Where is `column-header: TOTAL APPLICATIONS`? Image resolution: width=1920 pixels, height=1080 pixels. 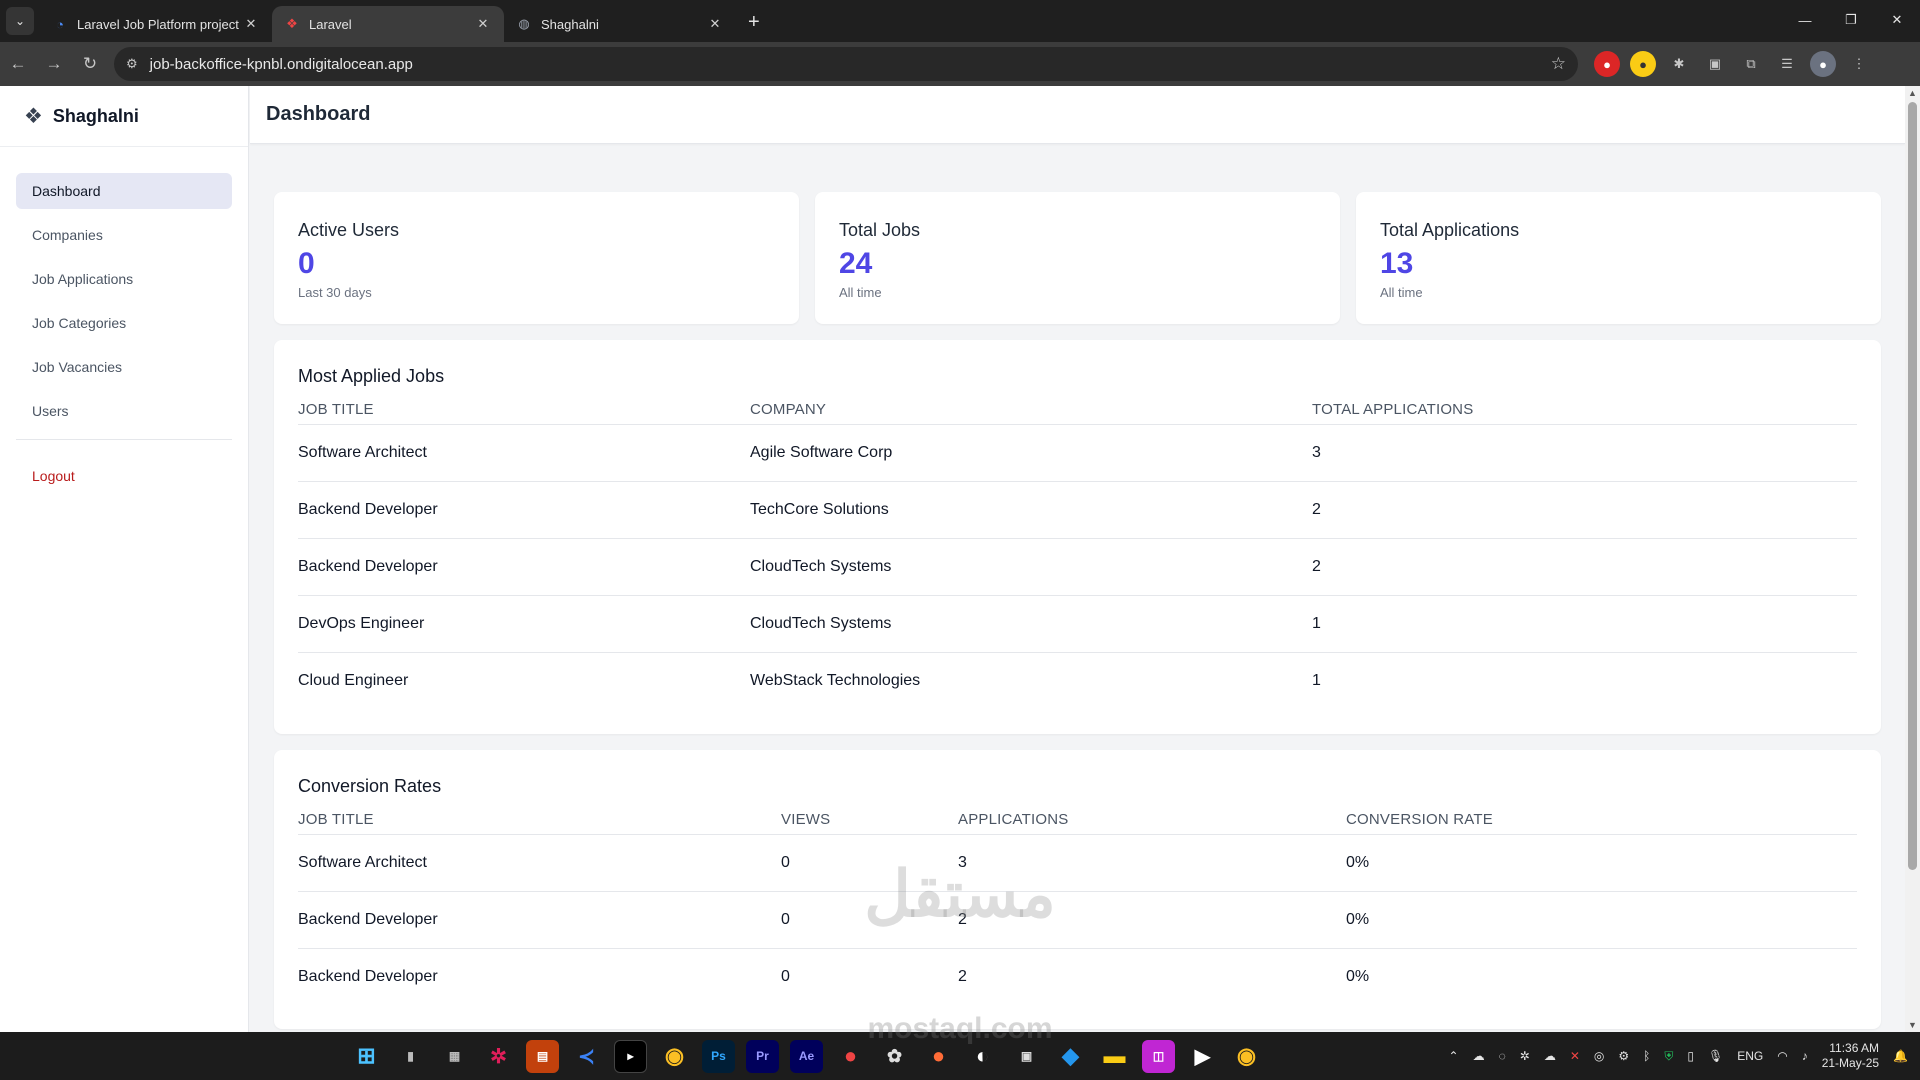 column-header: TOTAL APPLICATIONS is located at coordinates (1584, 413).